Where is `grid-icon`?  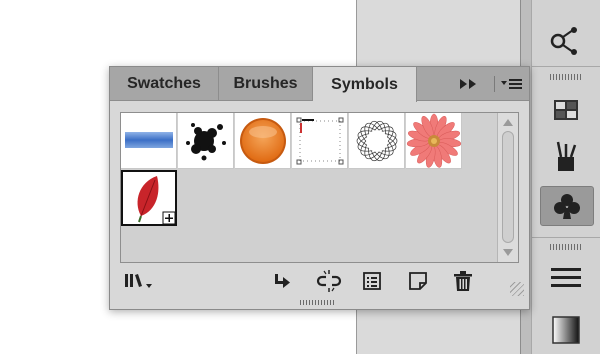
grid-icon is located at coordinates (566, 110).